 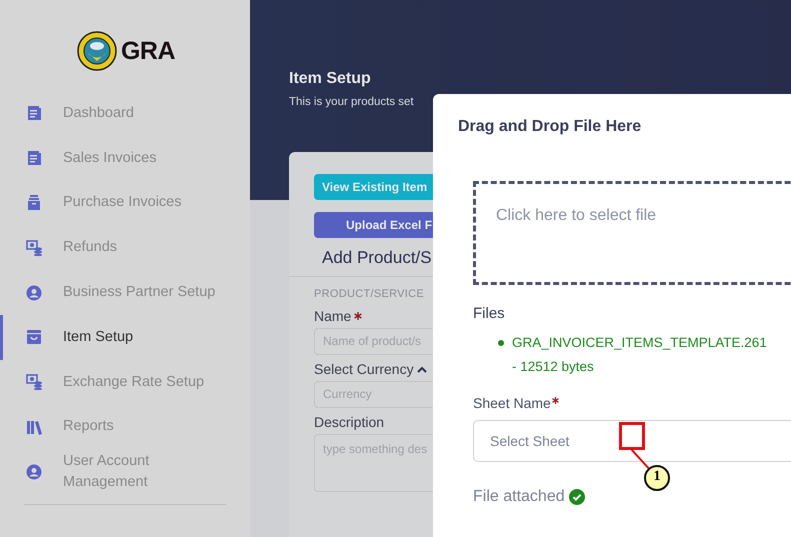 I want to click on books-icon, so click(x=34, y=426).